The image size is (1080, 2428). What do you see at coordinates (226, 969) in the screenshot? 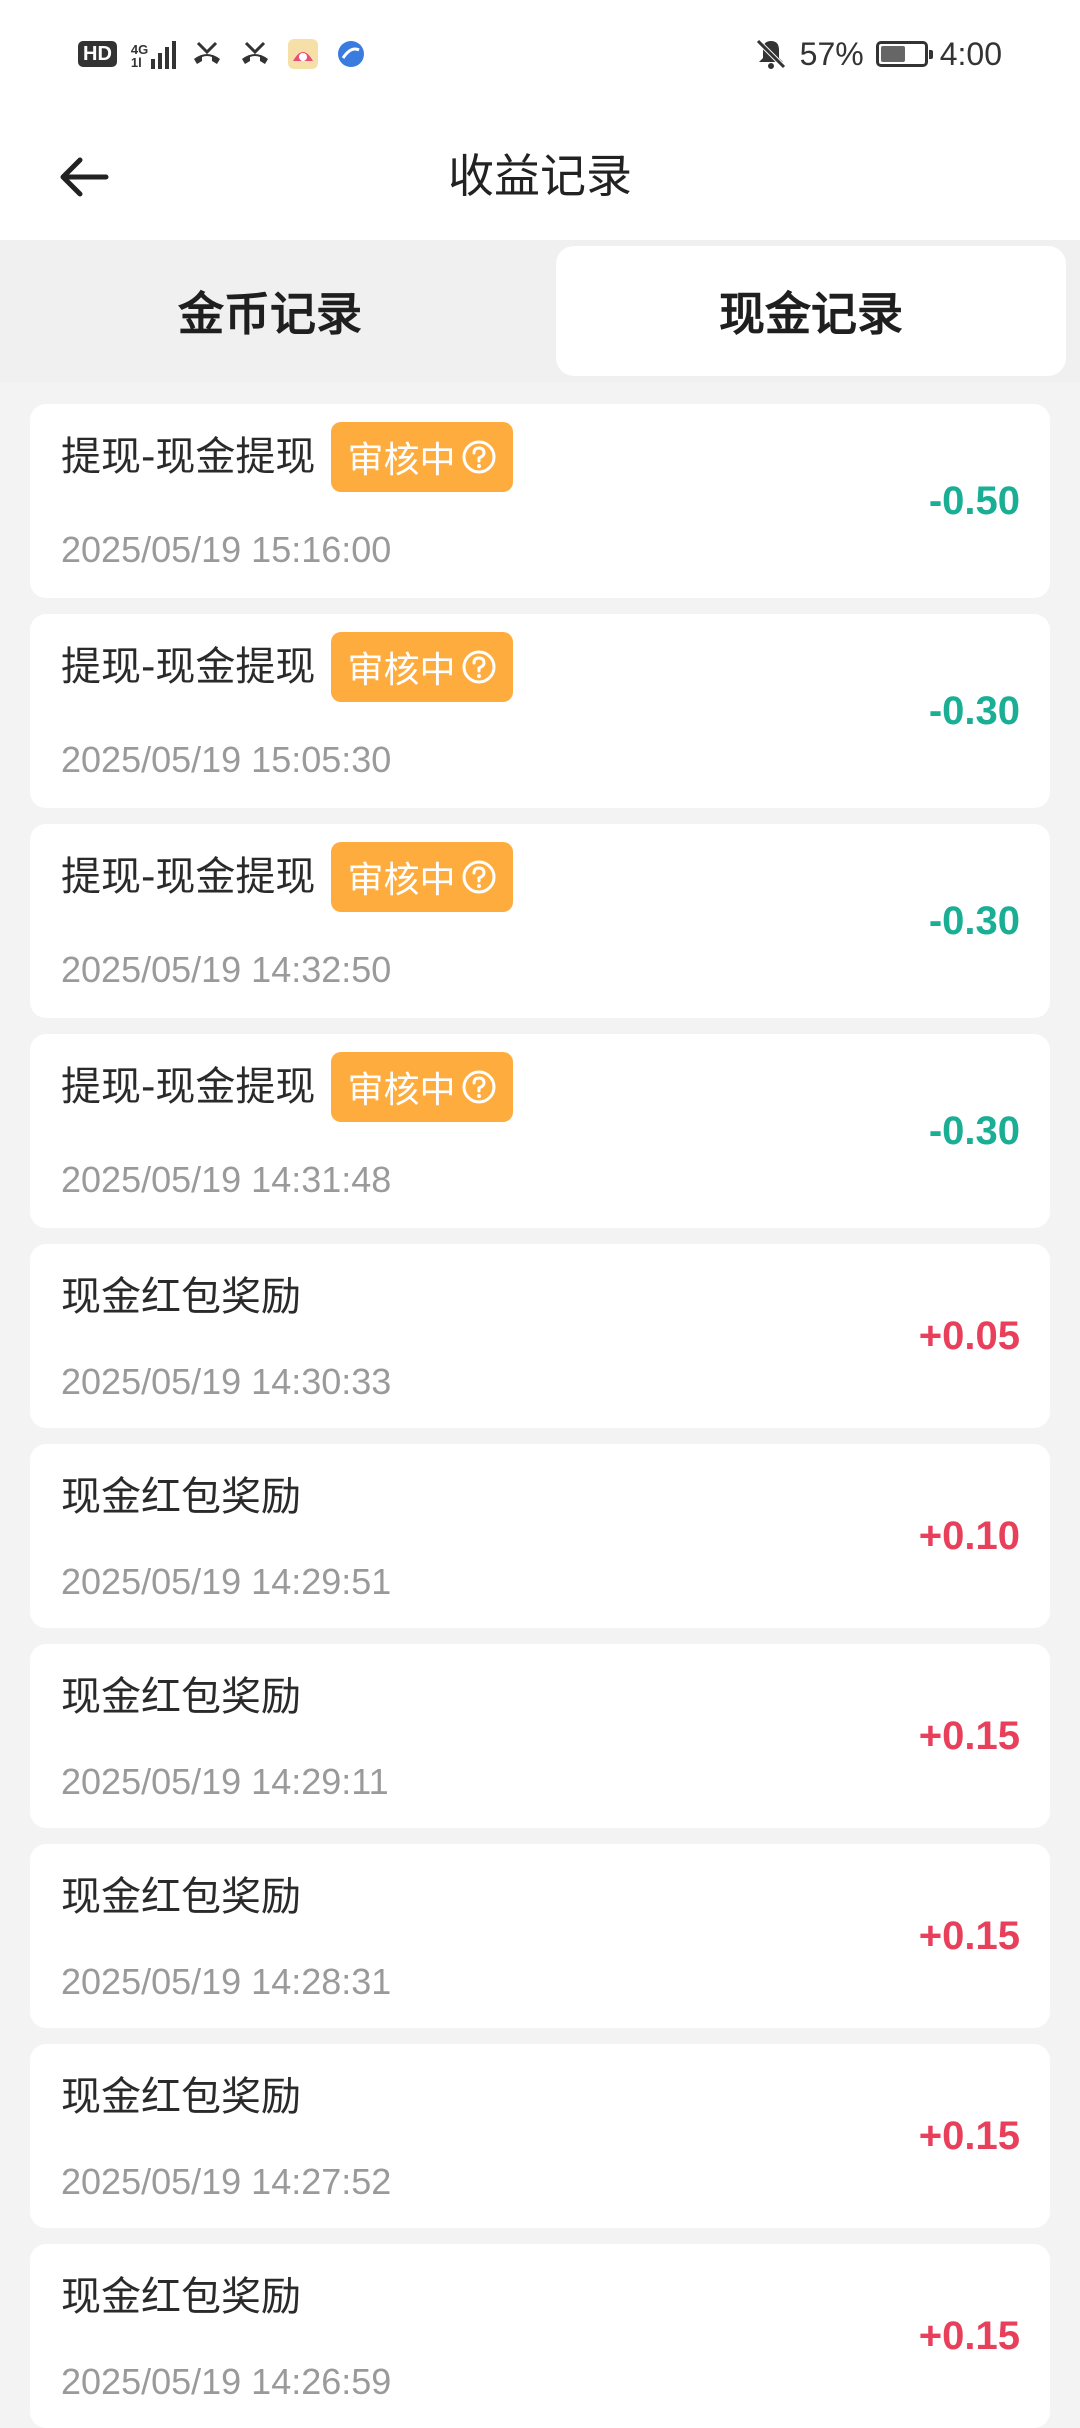
I see `record-time: 2025/05/19 14:32:50` at bounding box center [226, 969].